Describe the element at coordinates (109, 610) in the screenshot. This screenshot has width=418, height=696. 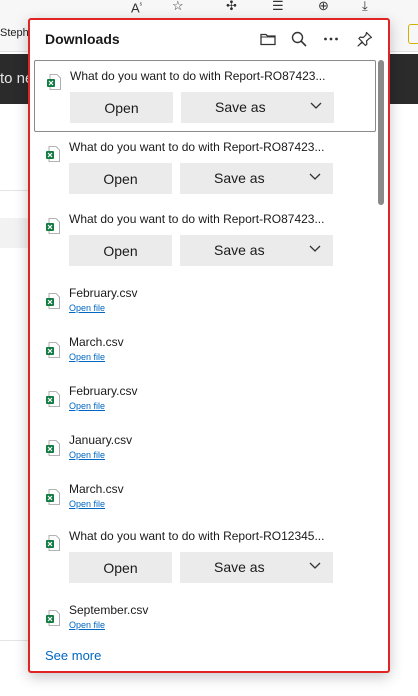
I see `file-name: September.csv` at that location.